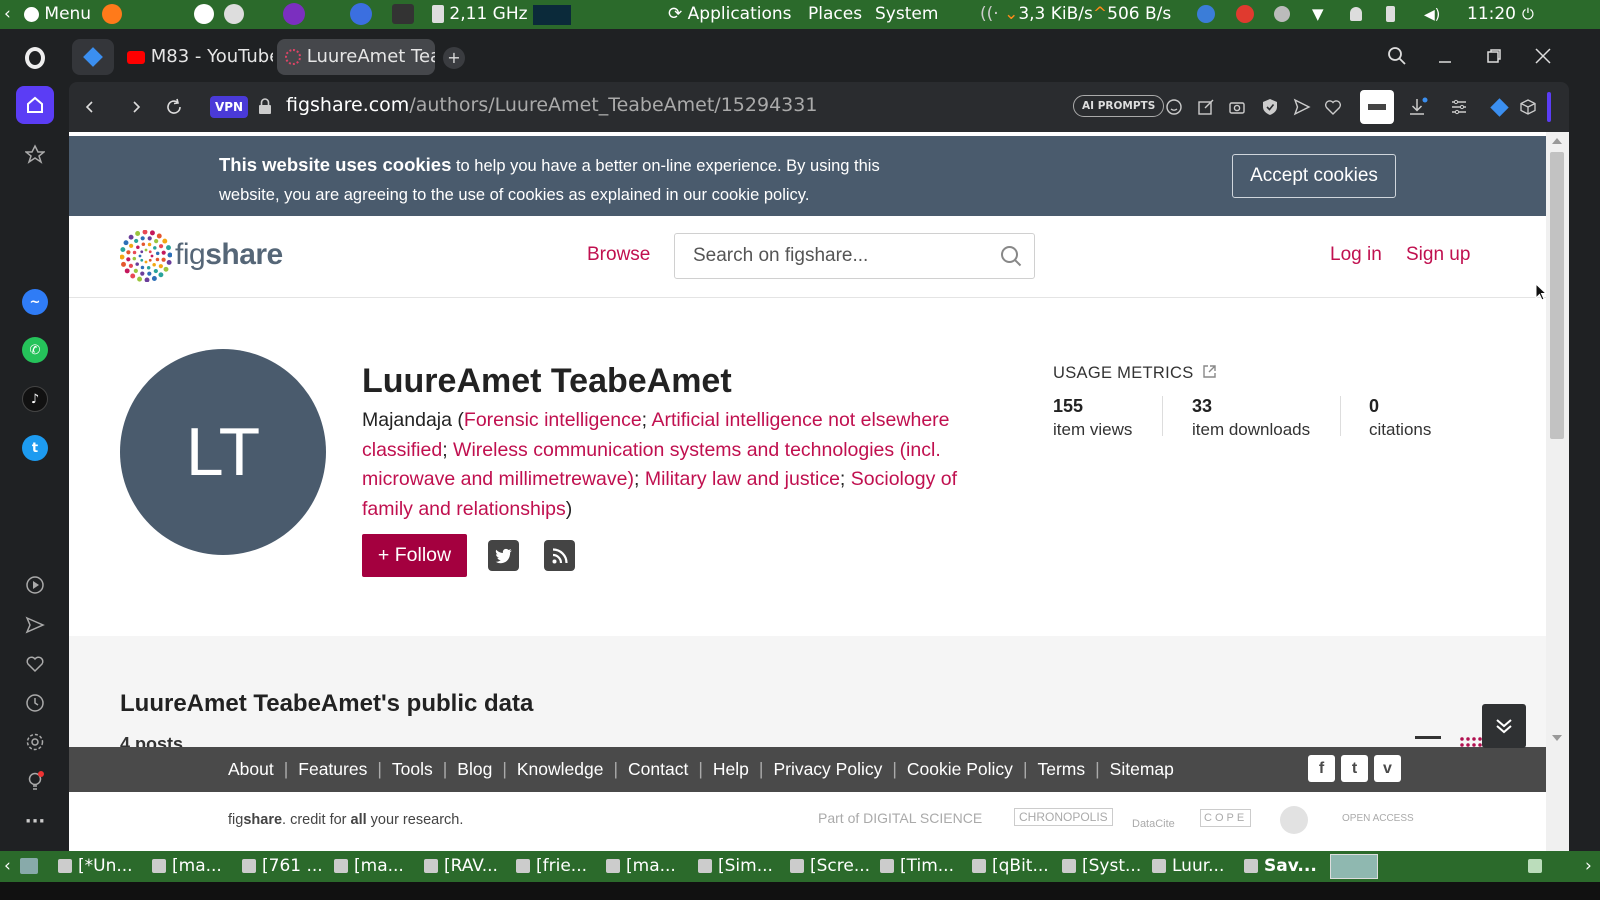 This screenshot has height=900, width=1600. I want to click on footer-link-sitemap: Sitemap, so click(1142, 769).